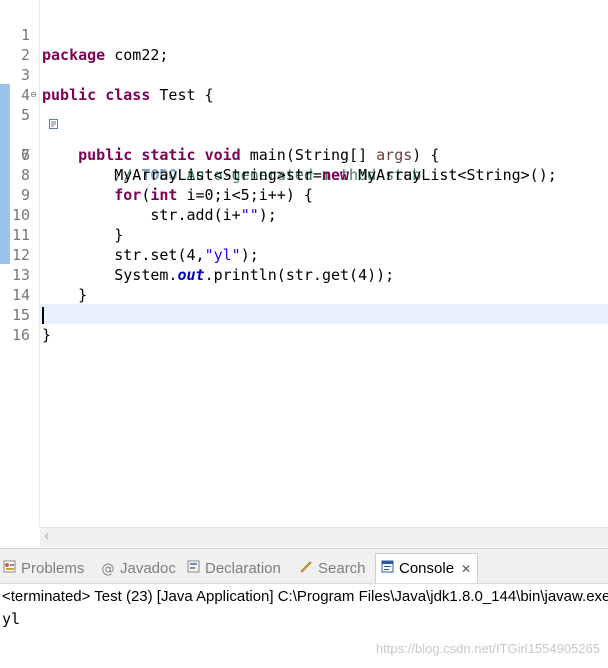 This screenshot has height=668, width=608. Describe the element at coordinates (243, 568) in the screenshot. I see `tab-label: Declaration` at that location.